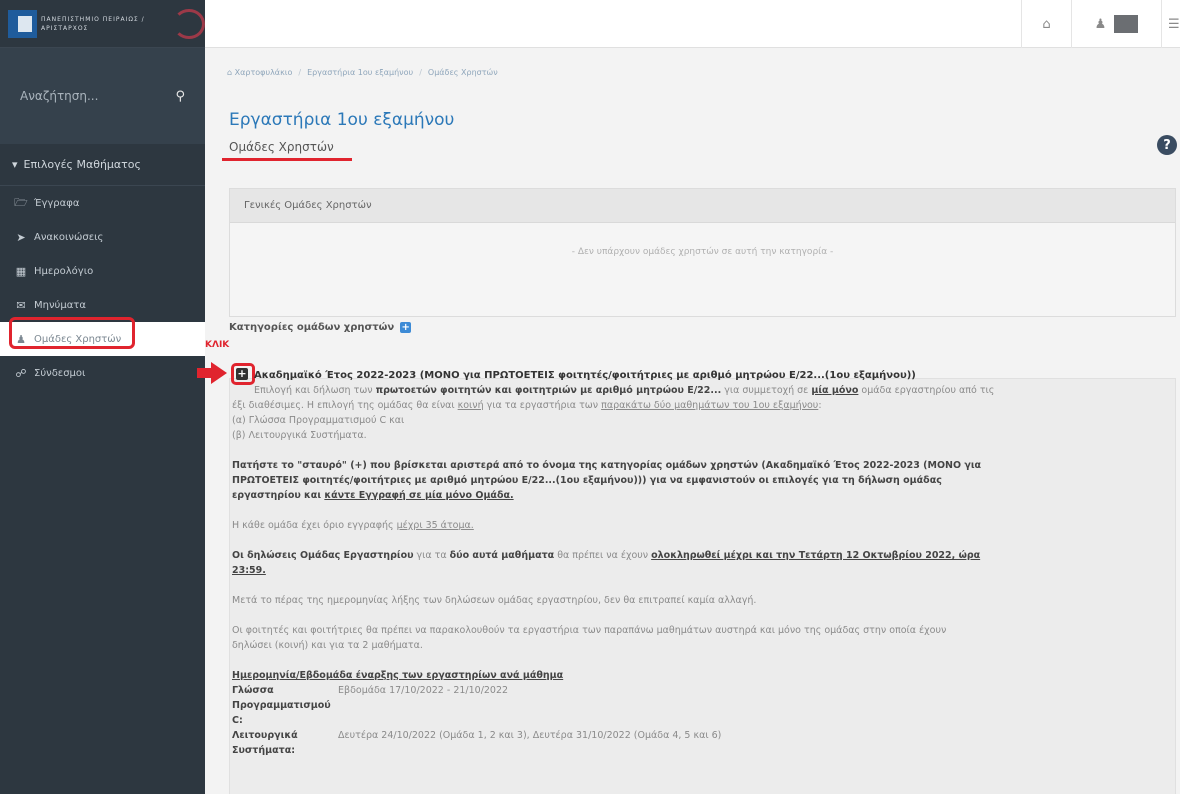 The height and width of the screenshot is (794, 1180). What do you see at coordinates (462, 72) in the screenshot?
I see `breadcrumb-current: Ομάδες Χρηστών` at bounding box center [462, 72].